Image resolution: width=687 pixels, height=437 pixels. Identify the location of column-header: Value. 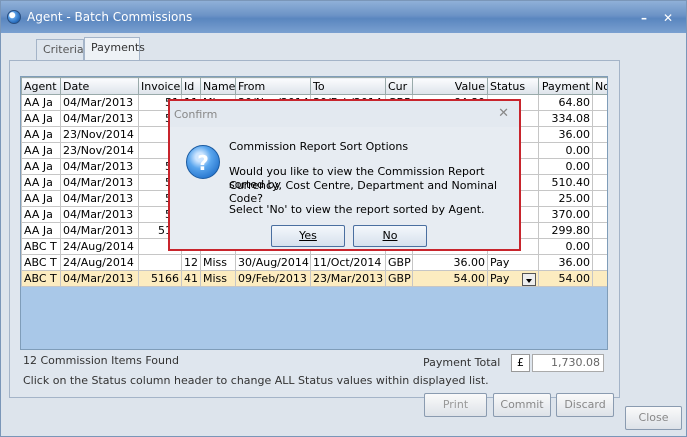
(450, 86).